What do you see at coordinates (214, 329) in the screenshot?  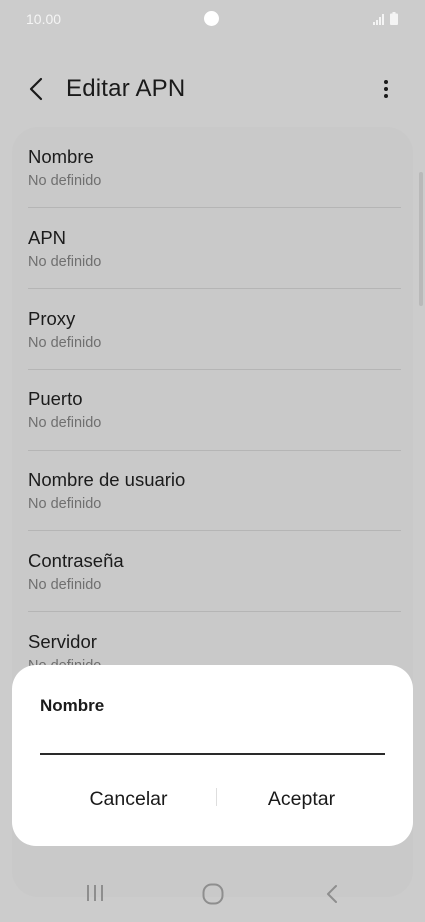 I see `list-item-proxy: Proxy No definido` at bounding box center [214, 329].